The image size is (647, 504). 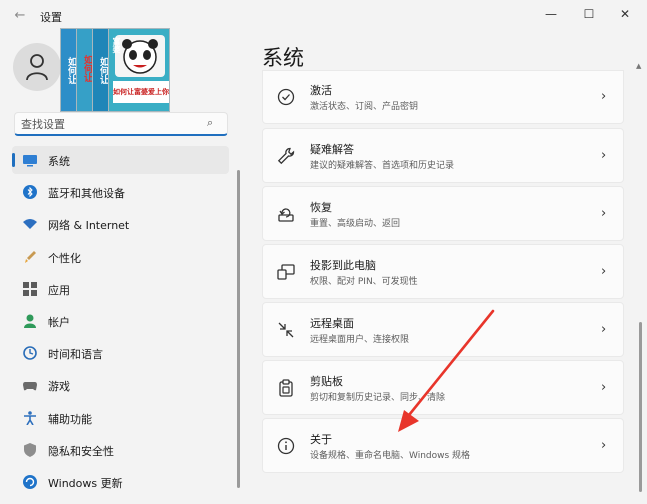 What do you see at coordinates (30, 256) in the screenshot?
I see `brush-icon` at bounding box center [30, 256].